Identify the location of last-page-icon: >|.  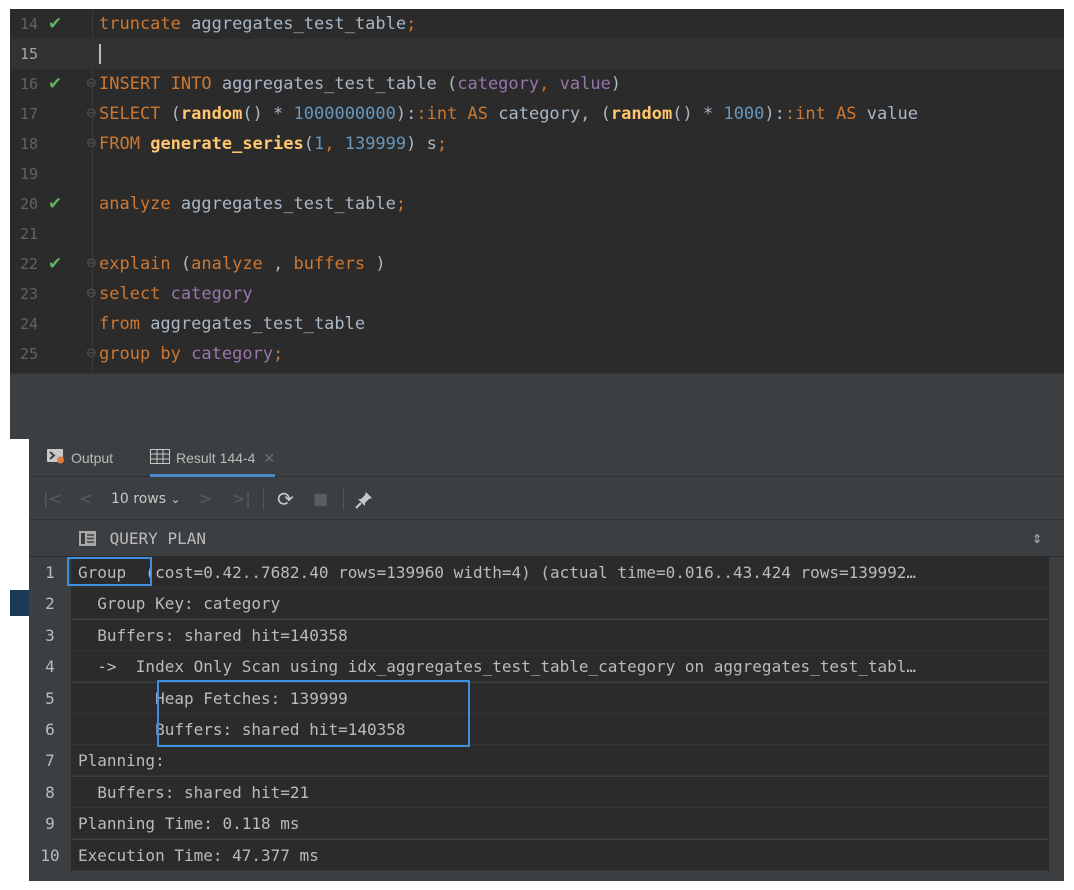
(241, 499).